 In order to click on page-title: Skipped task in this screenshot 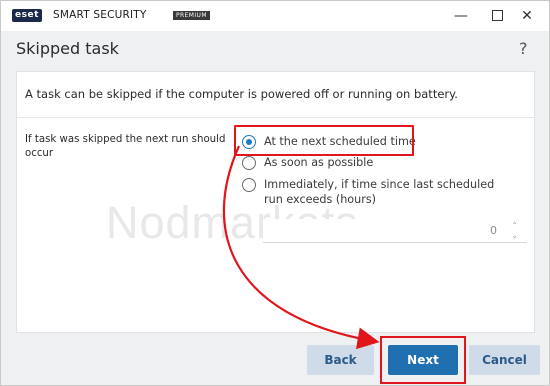, I will do `click(67, 48)`.